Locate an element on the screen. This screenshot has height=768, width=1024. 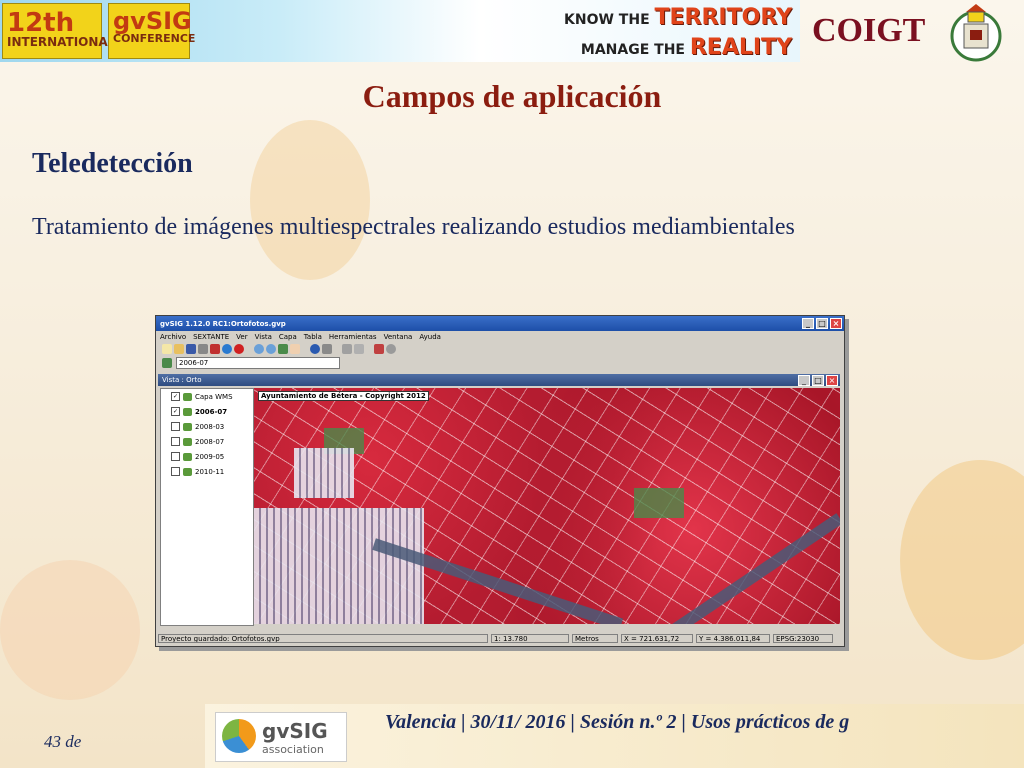
view-maximize-icon: □ is located at coordinates (818, 380).